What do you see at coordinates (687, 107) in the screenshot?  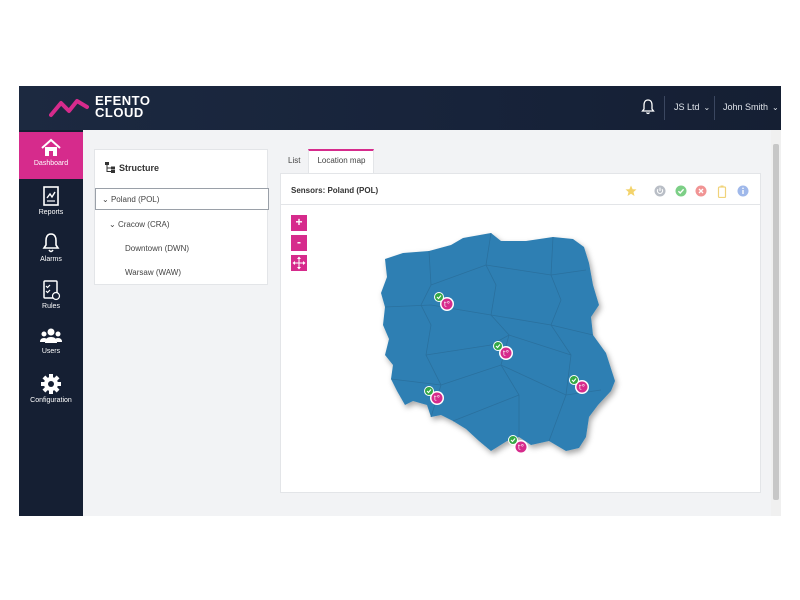 I see `company-name: JS Ltd` at bounding box center [687, 107].